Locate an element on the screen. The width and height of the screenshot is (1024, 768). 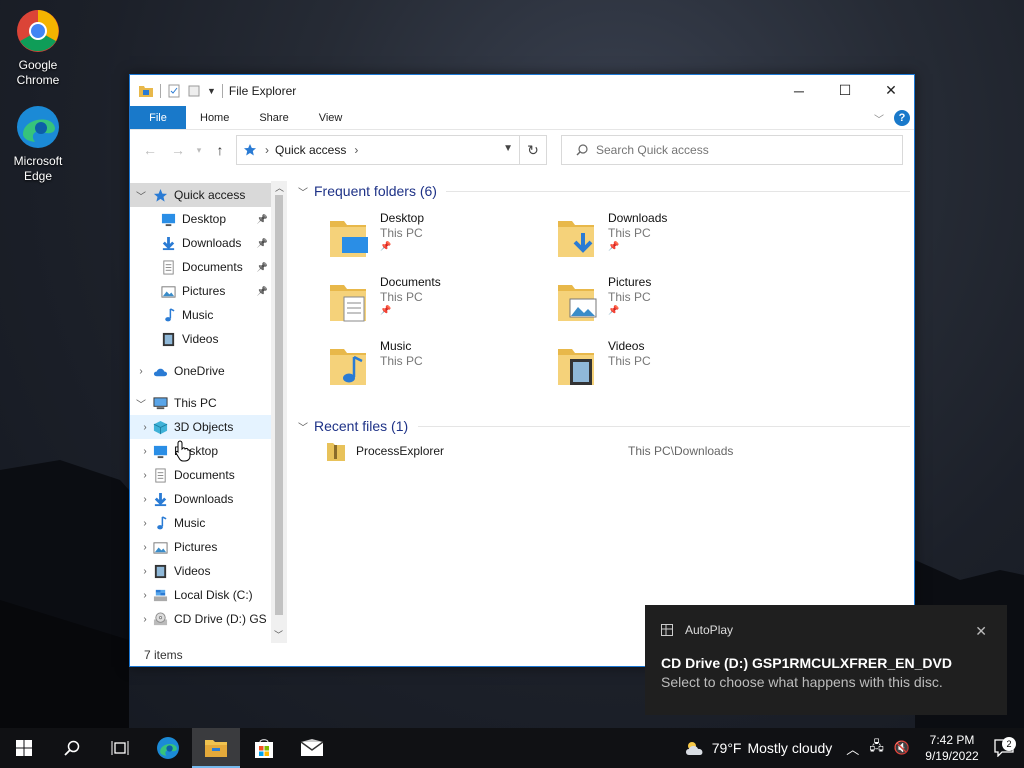
search-input is located at coordinates (736, 150).